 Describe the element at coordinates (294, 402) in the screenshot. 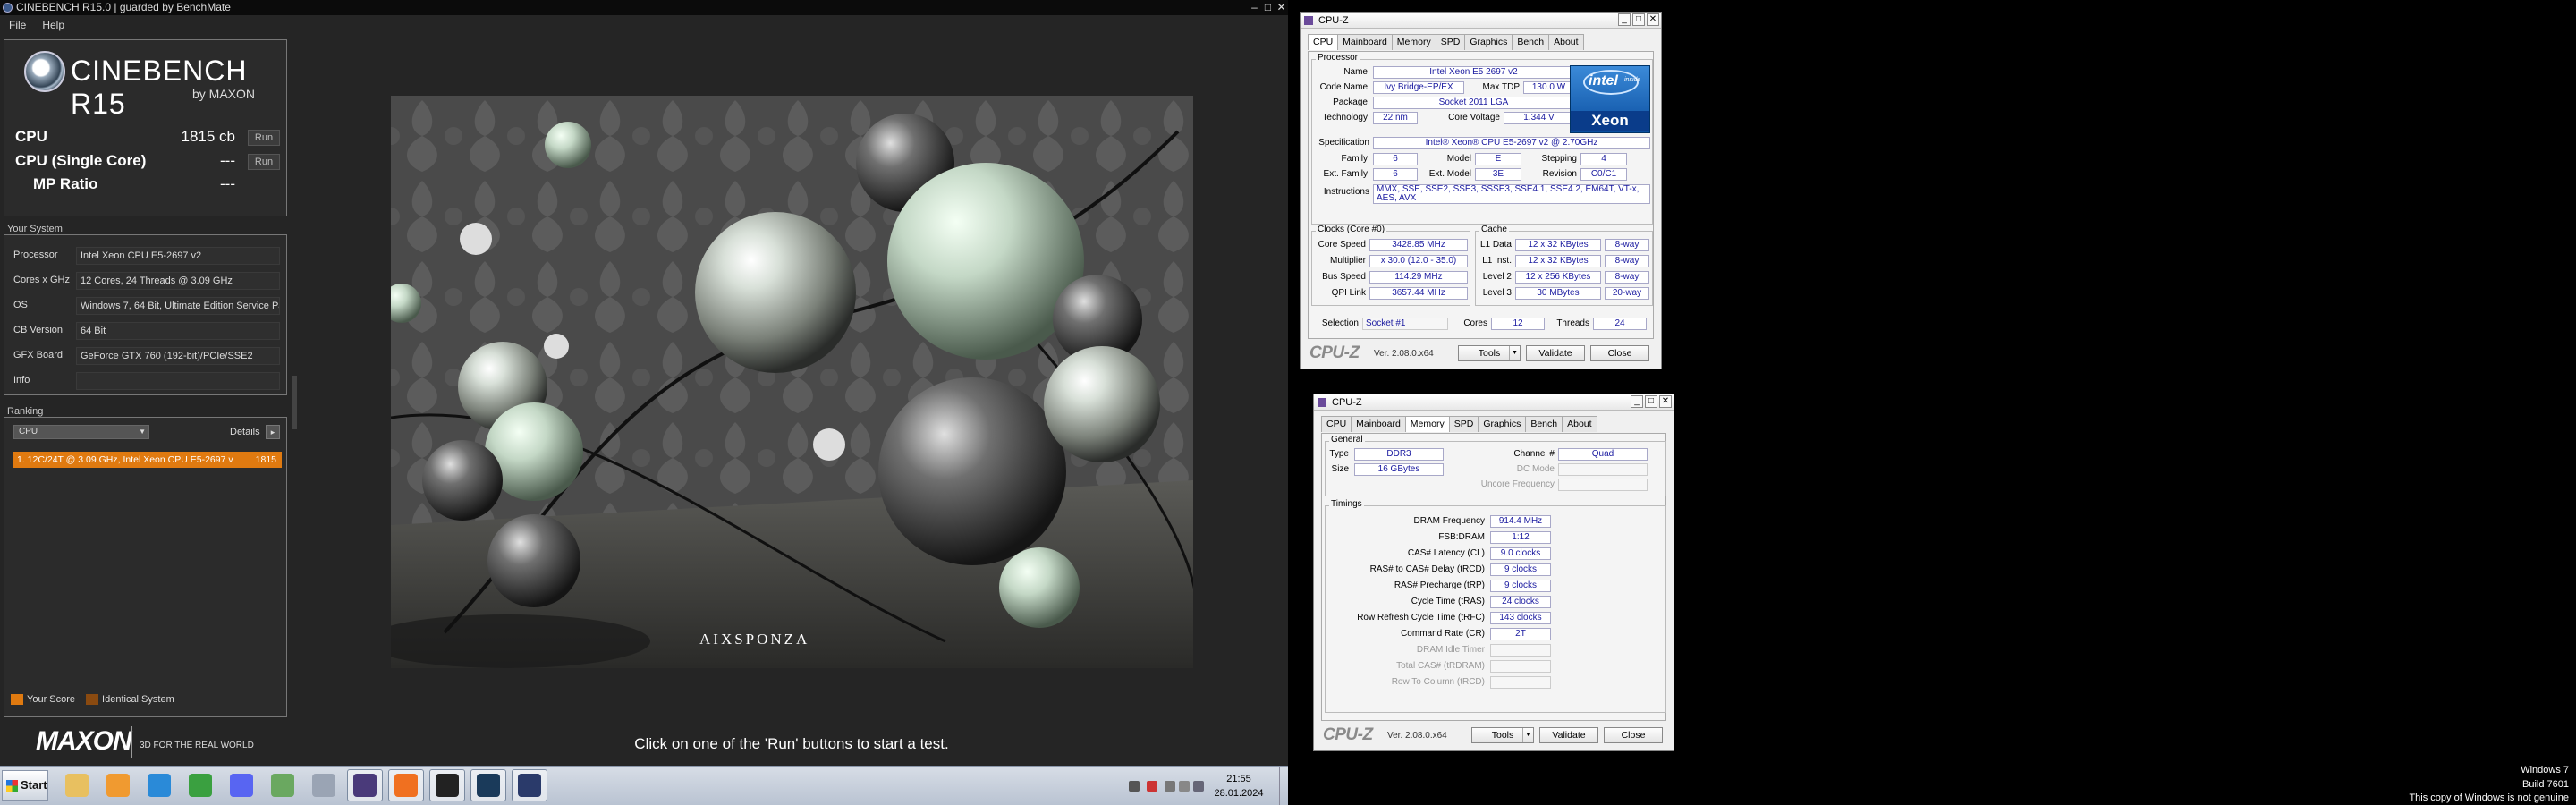

I see `panel-scrollbar` at that location.